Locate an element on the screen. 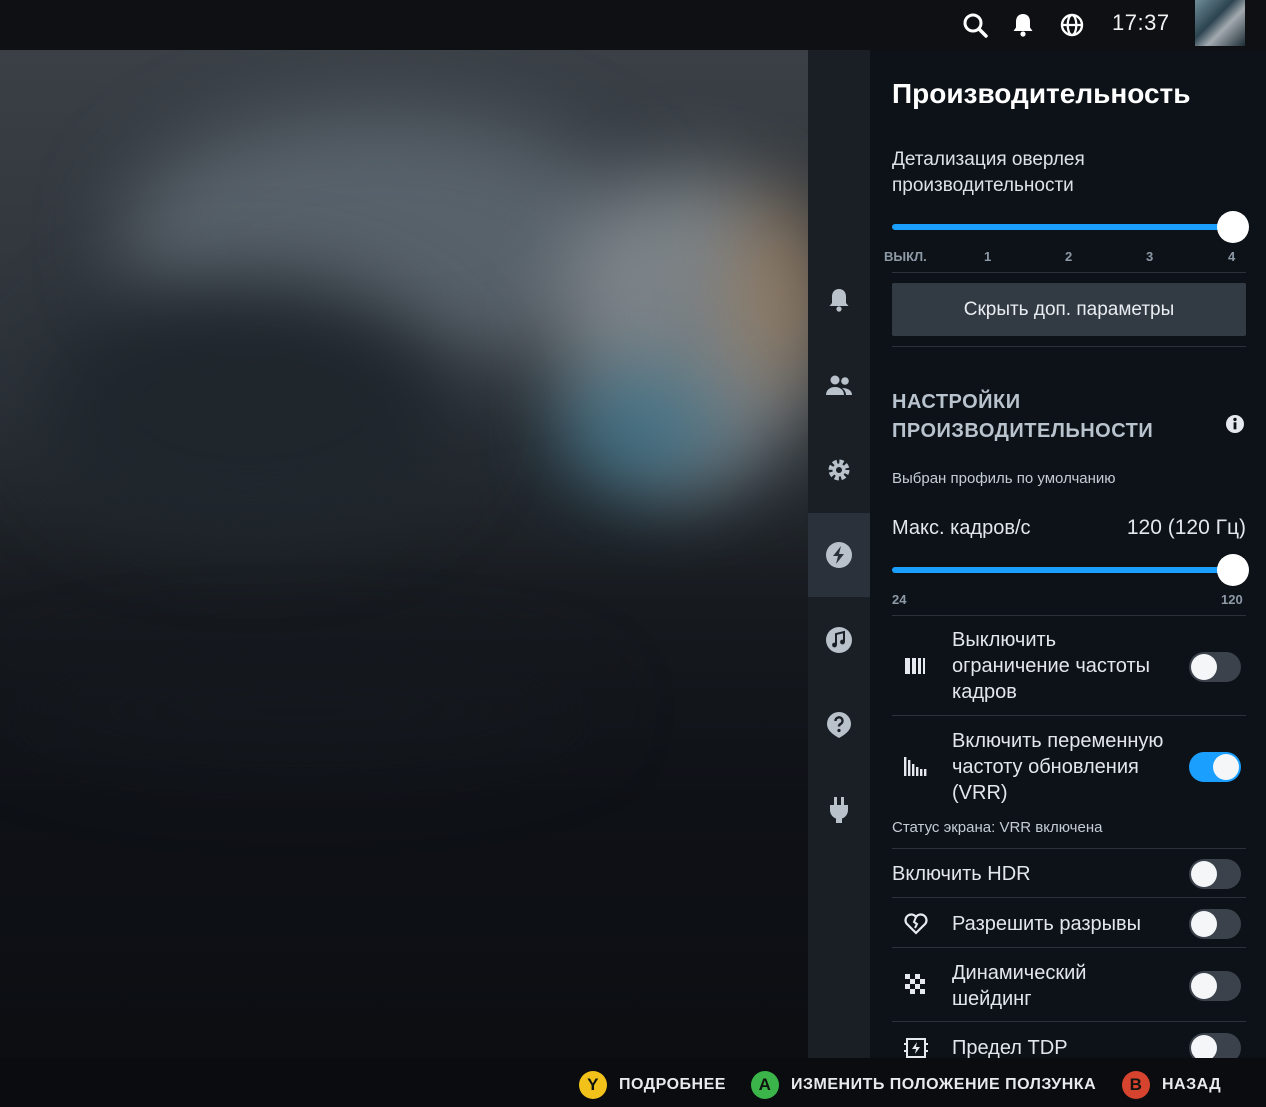  clock: 17:37 is located at coordinates (1141, 22).